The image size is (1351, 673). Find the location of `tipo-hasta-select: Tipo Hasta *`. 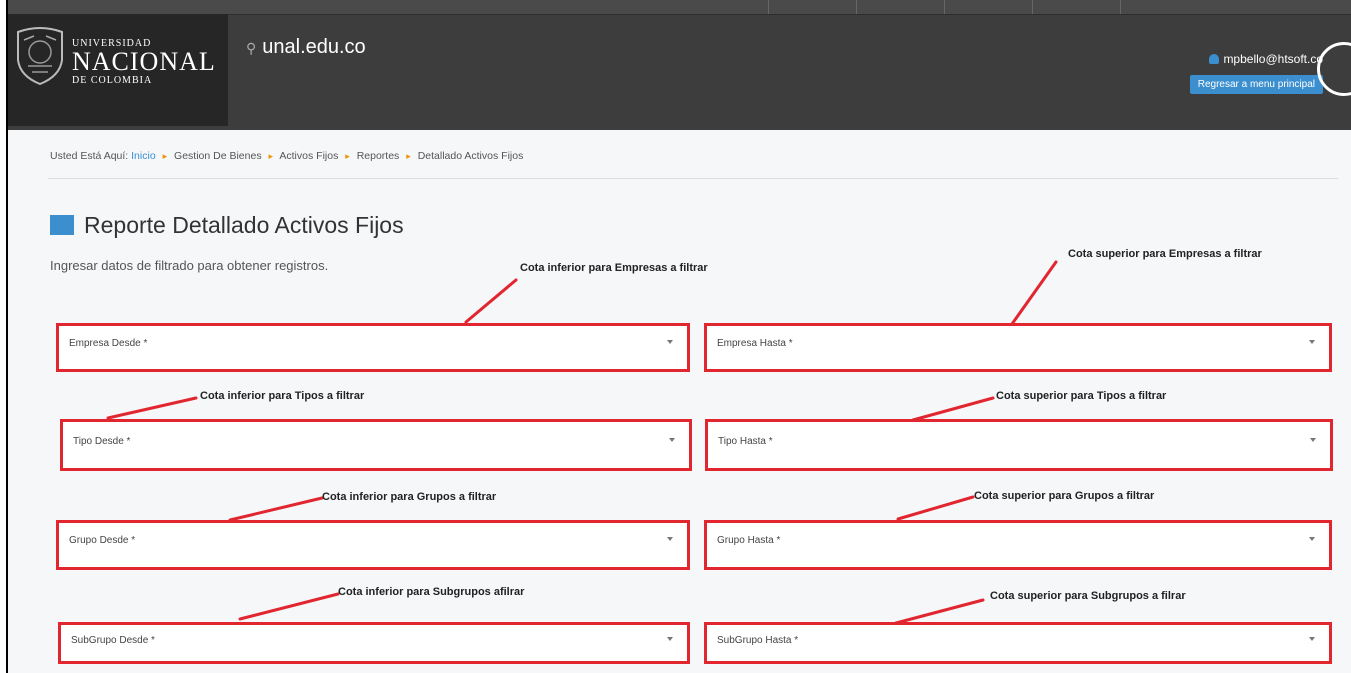

tipo-hasta-select: Tipo Hasta * is located at coordinates (1019, 445).